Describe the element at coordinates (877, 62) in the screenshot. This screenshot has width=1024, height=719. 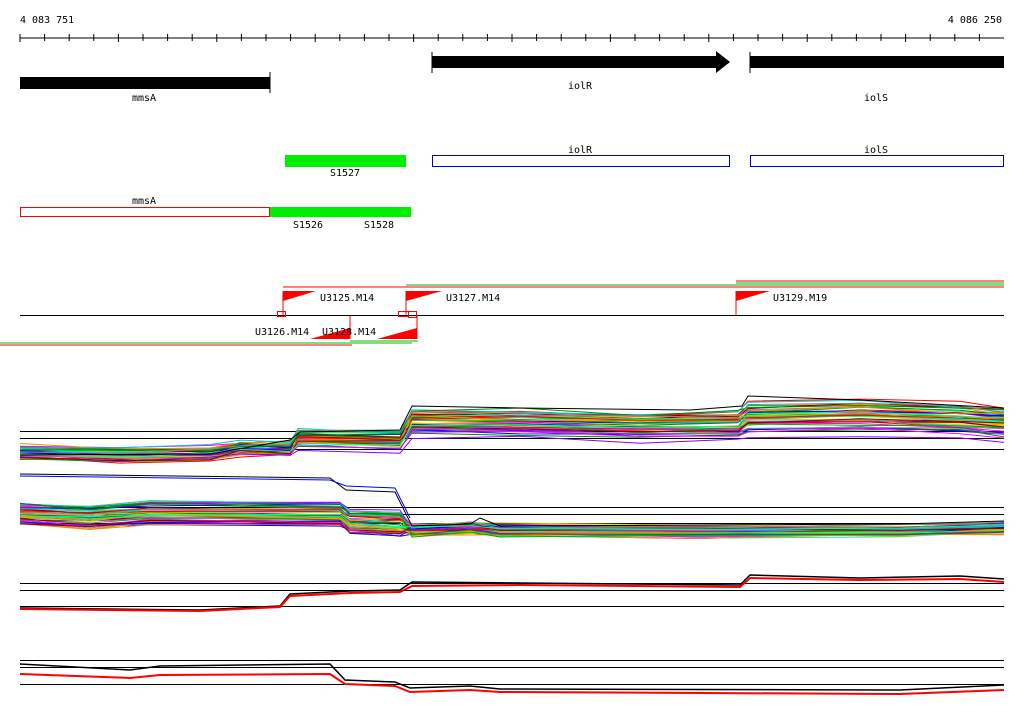
I see `gene-iolS-bar` at that location.